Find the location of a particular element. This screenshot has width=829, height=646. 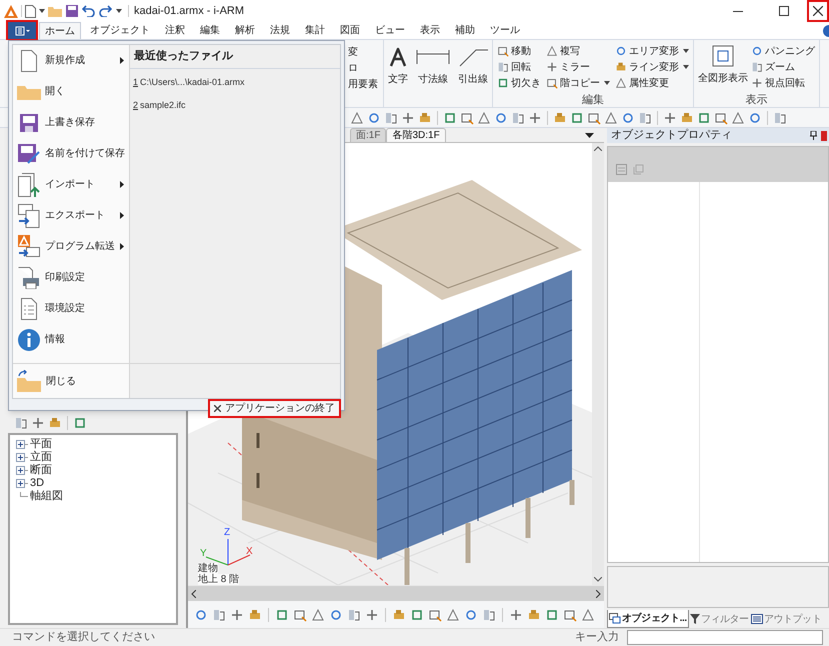

menu-item: 上書き保存 is located at coordinates (71, 122).